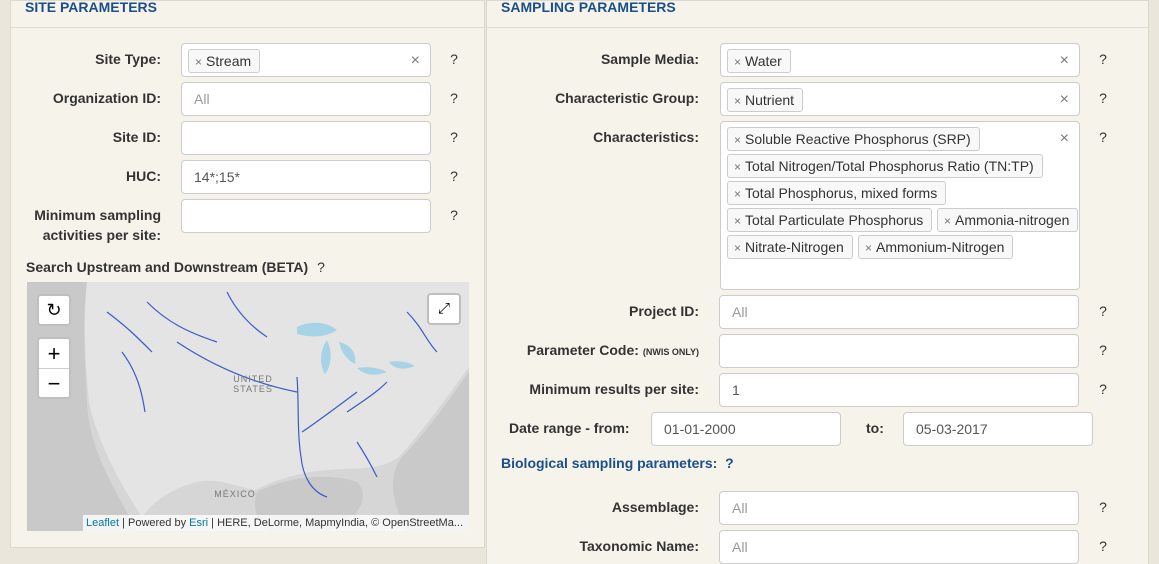 This screenshot has height=564, width=1159. Describe the element at coordinates (91, 7) in the screenshot. I see `site-parameters-title: SITE PARAMETERS` at that location.